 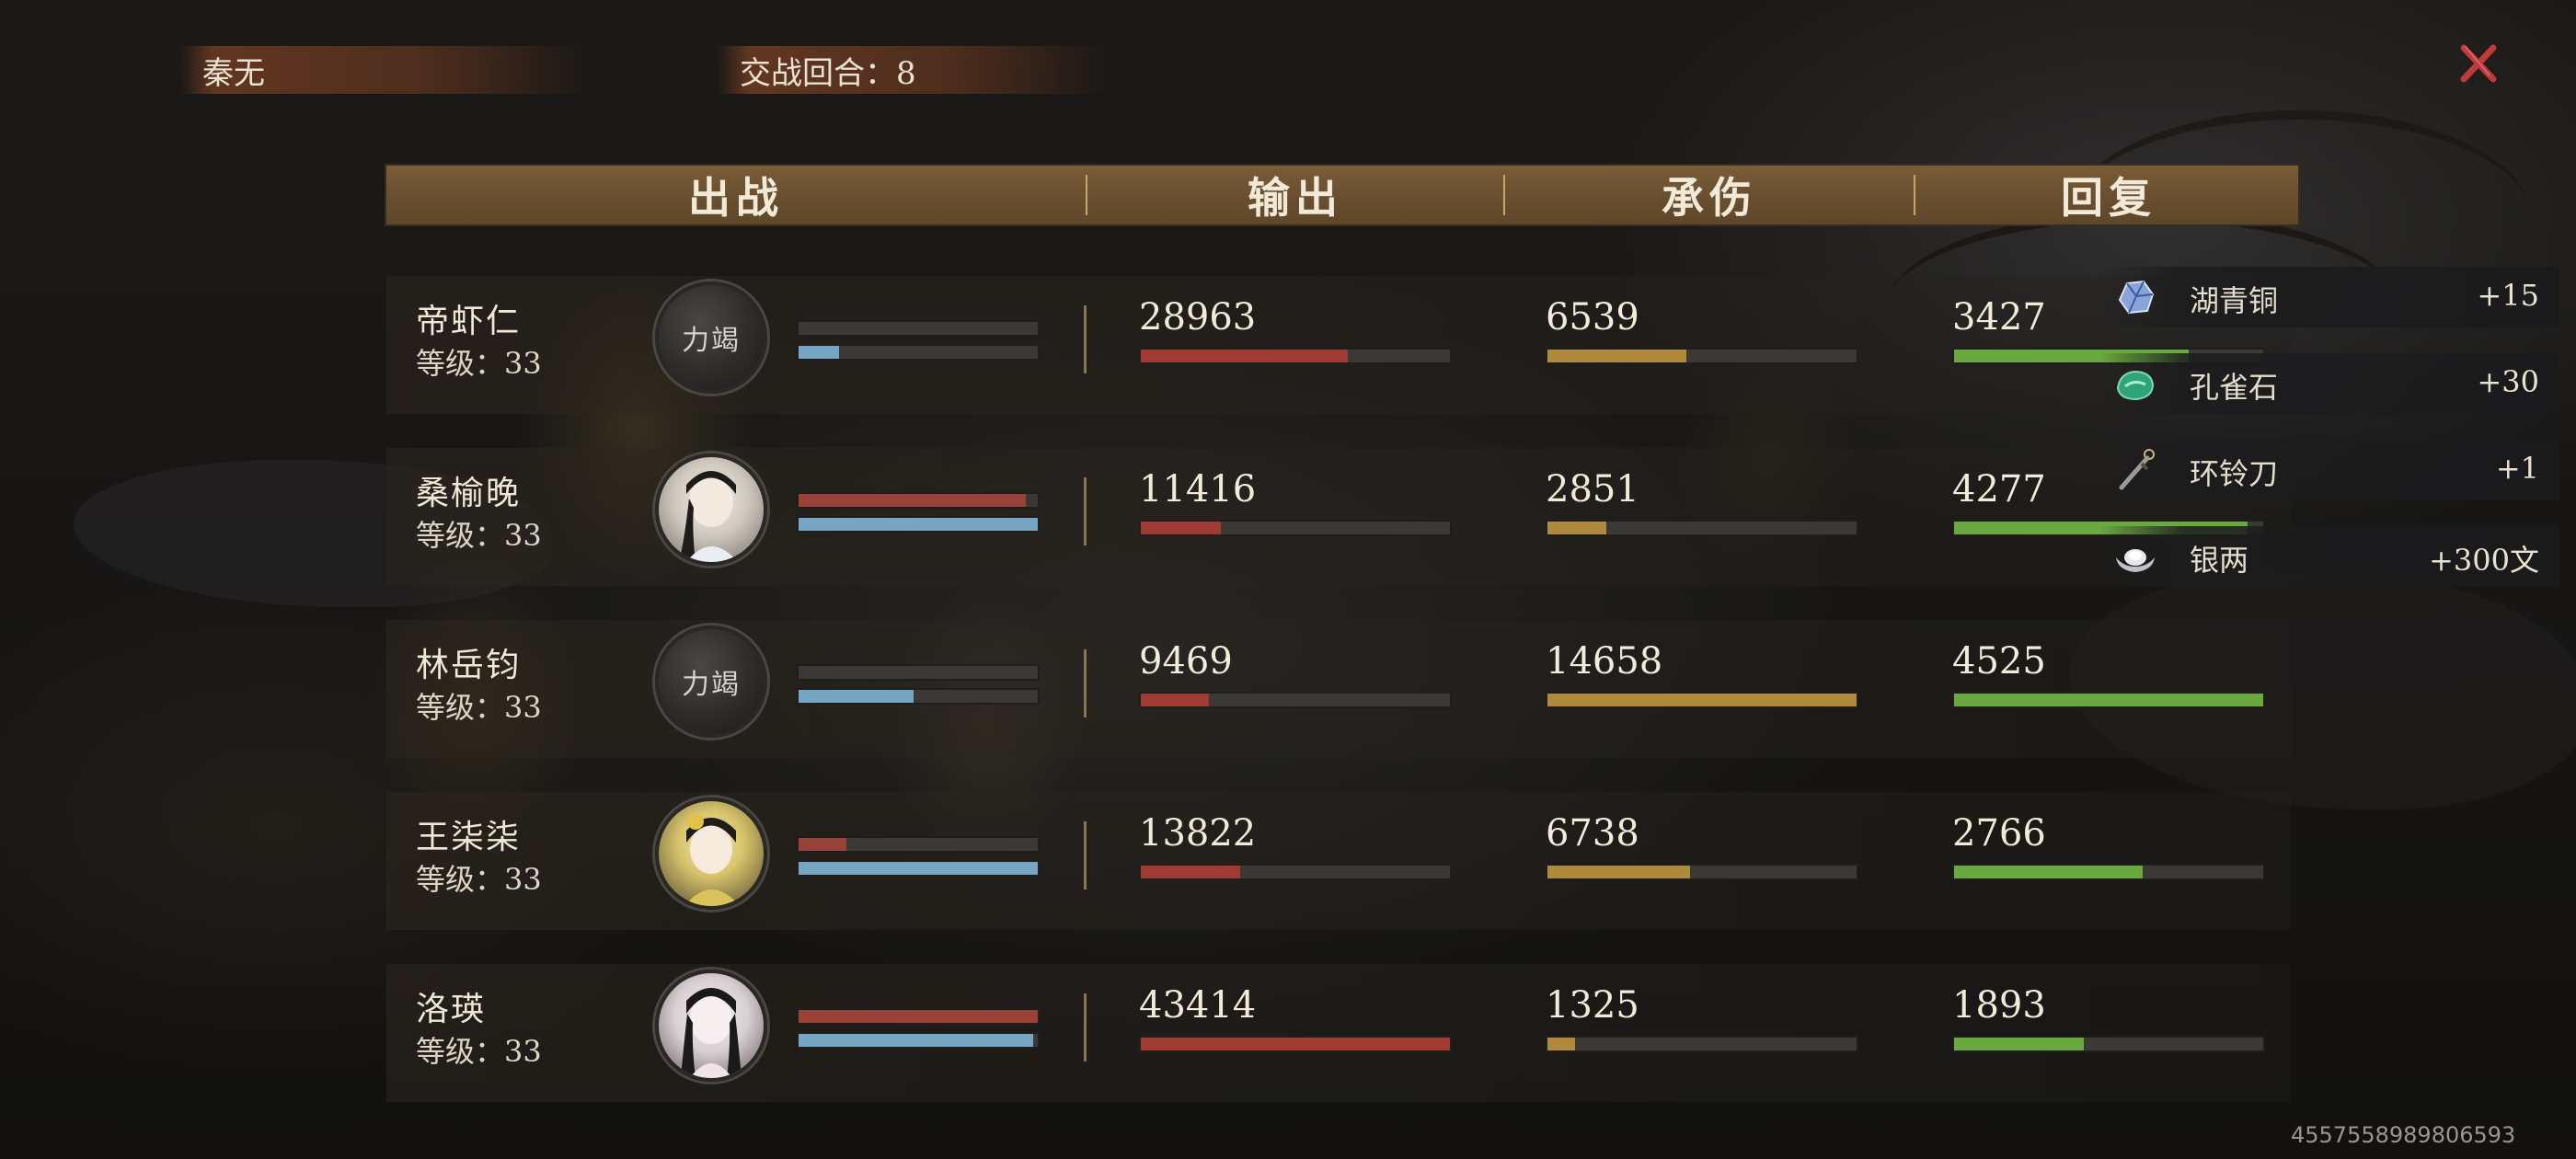 I want to click on character-row: 洛瑛 等级：33 43414 1325 1893, so click(x=1338, y=1033).